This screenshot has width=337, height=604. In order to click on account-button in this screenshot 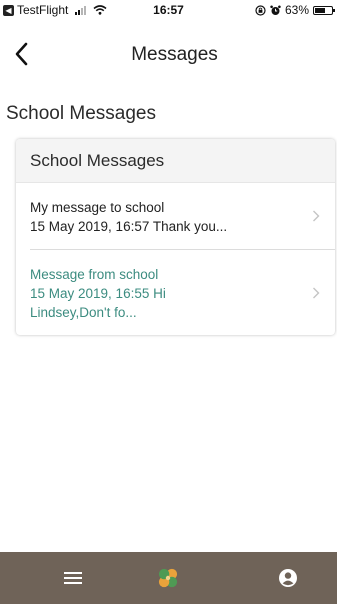, I will do `click(288, 578)`.